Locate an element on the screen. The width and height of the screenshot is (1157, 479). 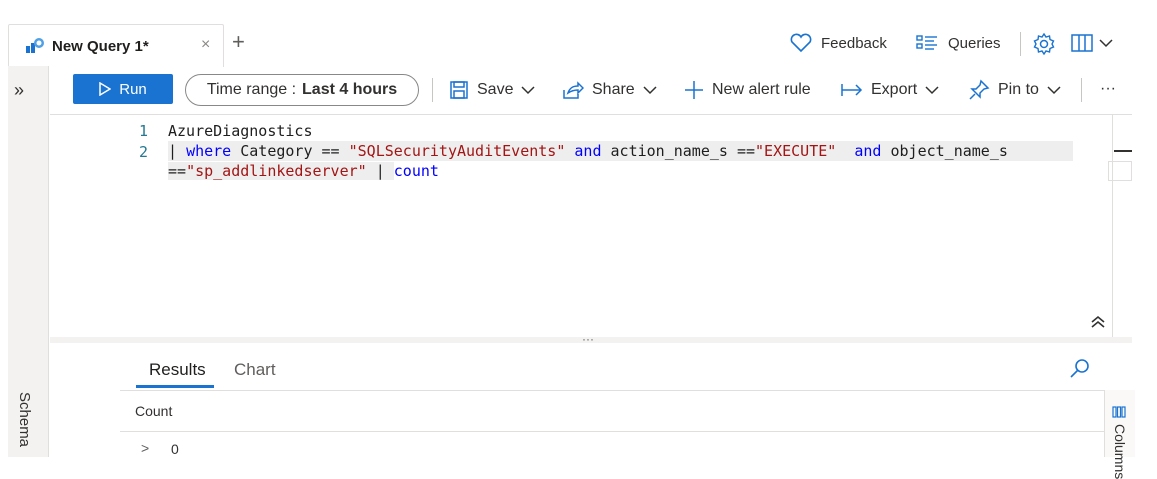
save-label: Save is located at coordinates (495, 89).